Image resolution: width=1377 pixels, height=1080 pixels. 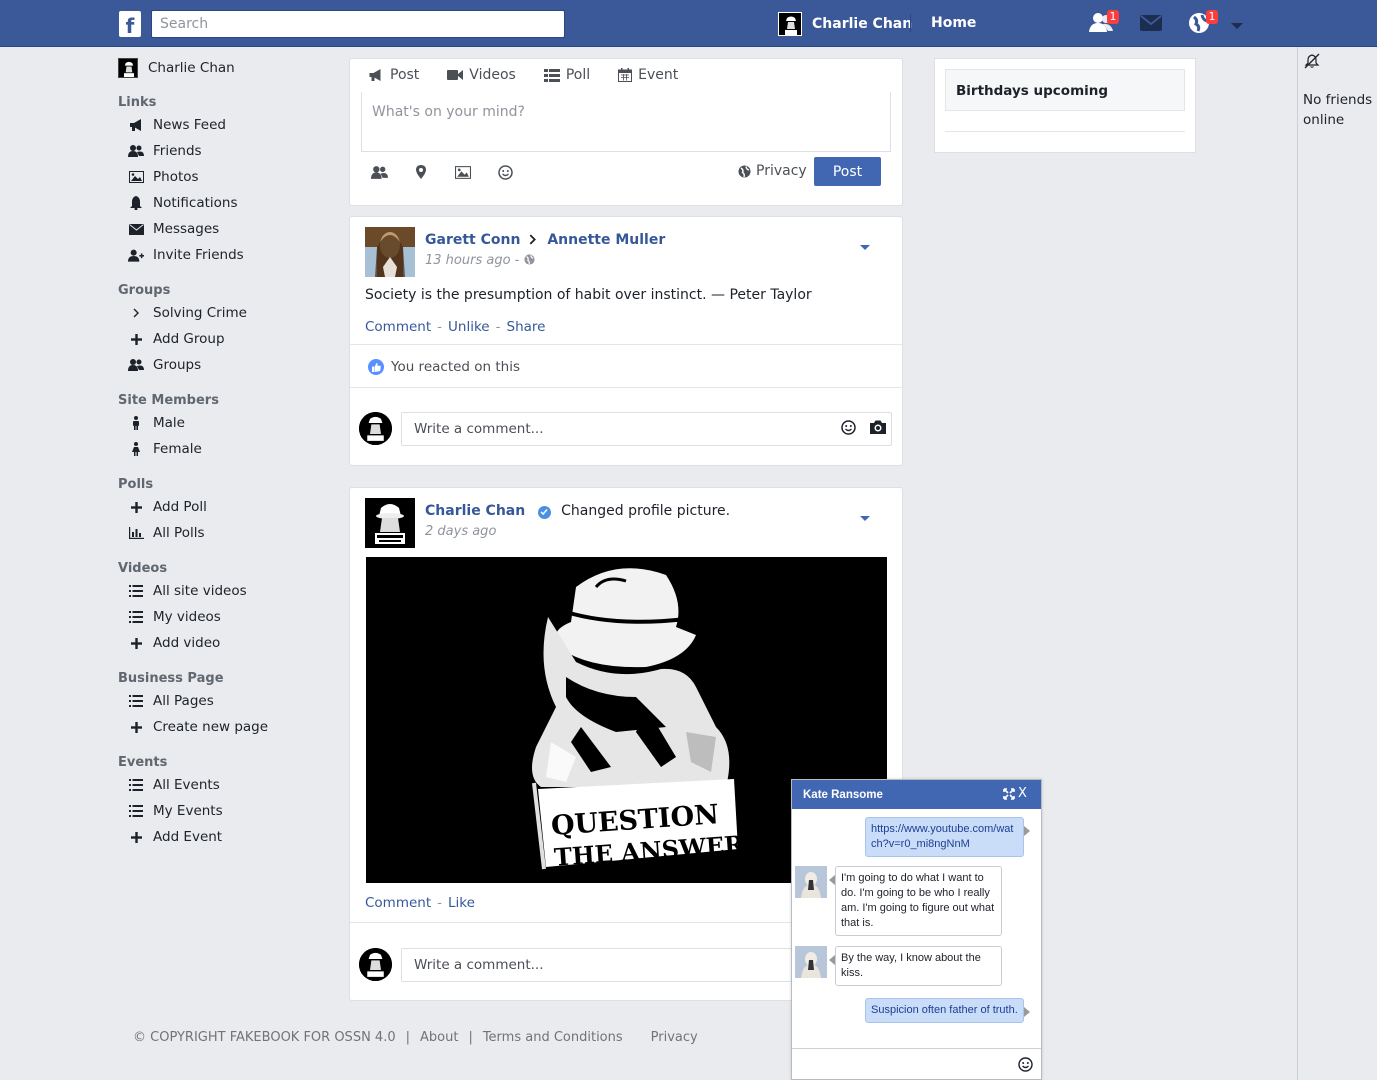 I want to click on sidebar-section-site-members: Site Members Male Female, so click(x=228, y=427).